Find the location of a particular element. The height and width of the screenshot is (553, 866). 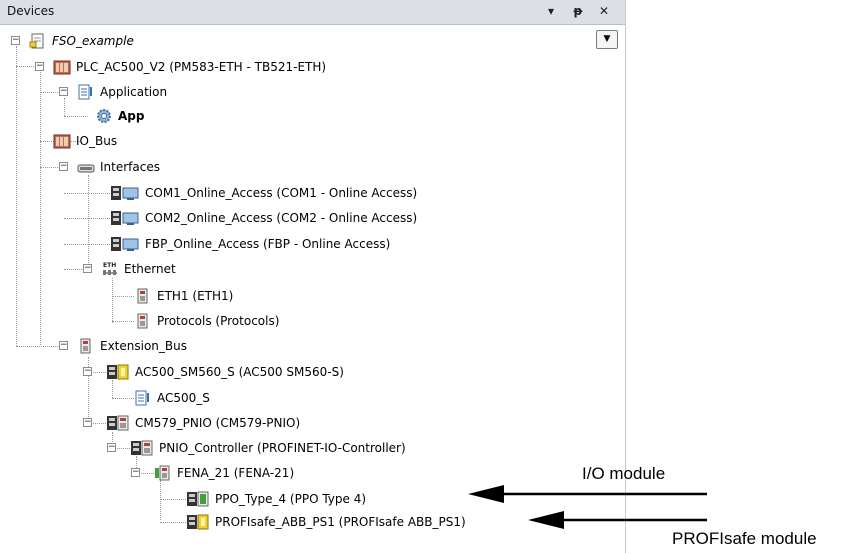

tree-item-label: ETH1 (ETH1) is located at coordinates (195, 296).